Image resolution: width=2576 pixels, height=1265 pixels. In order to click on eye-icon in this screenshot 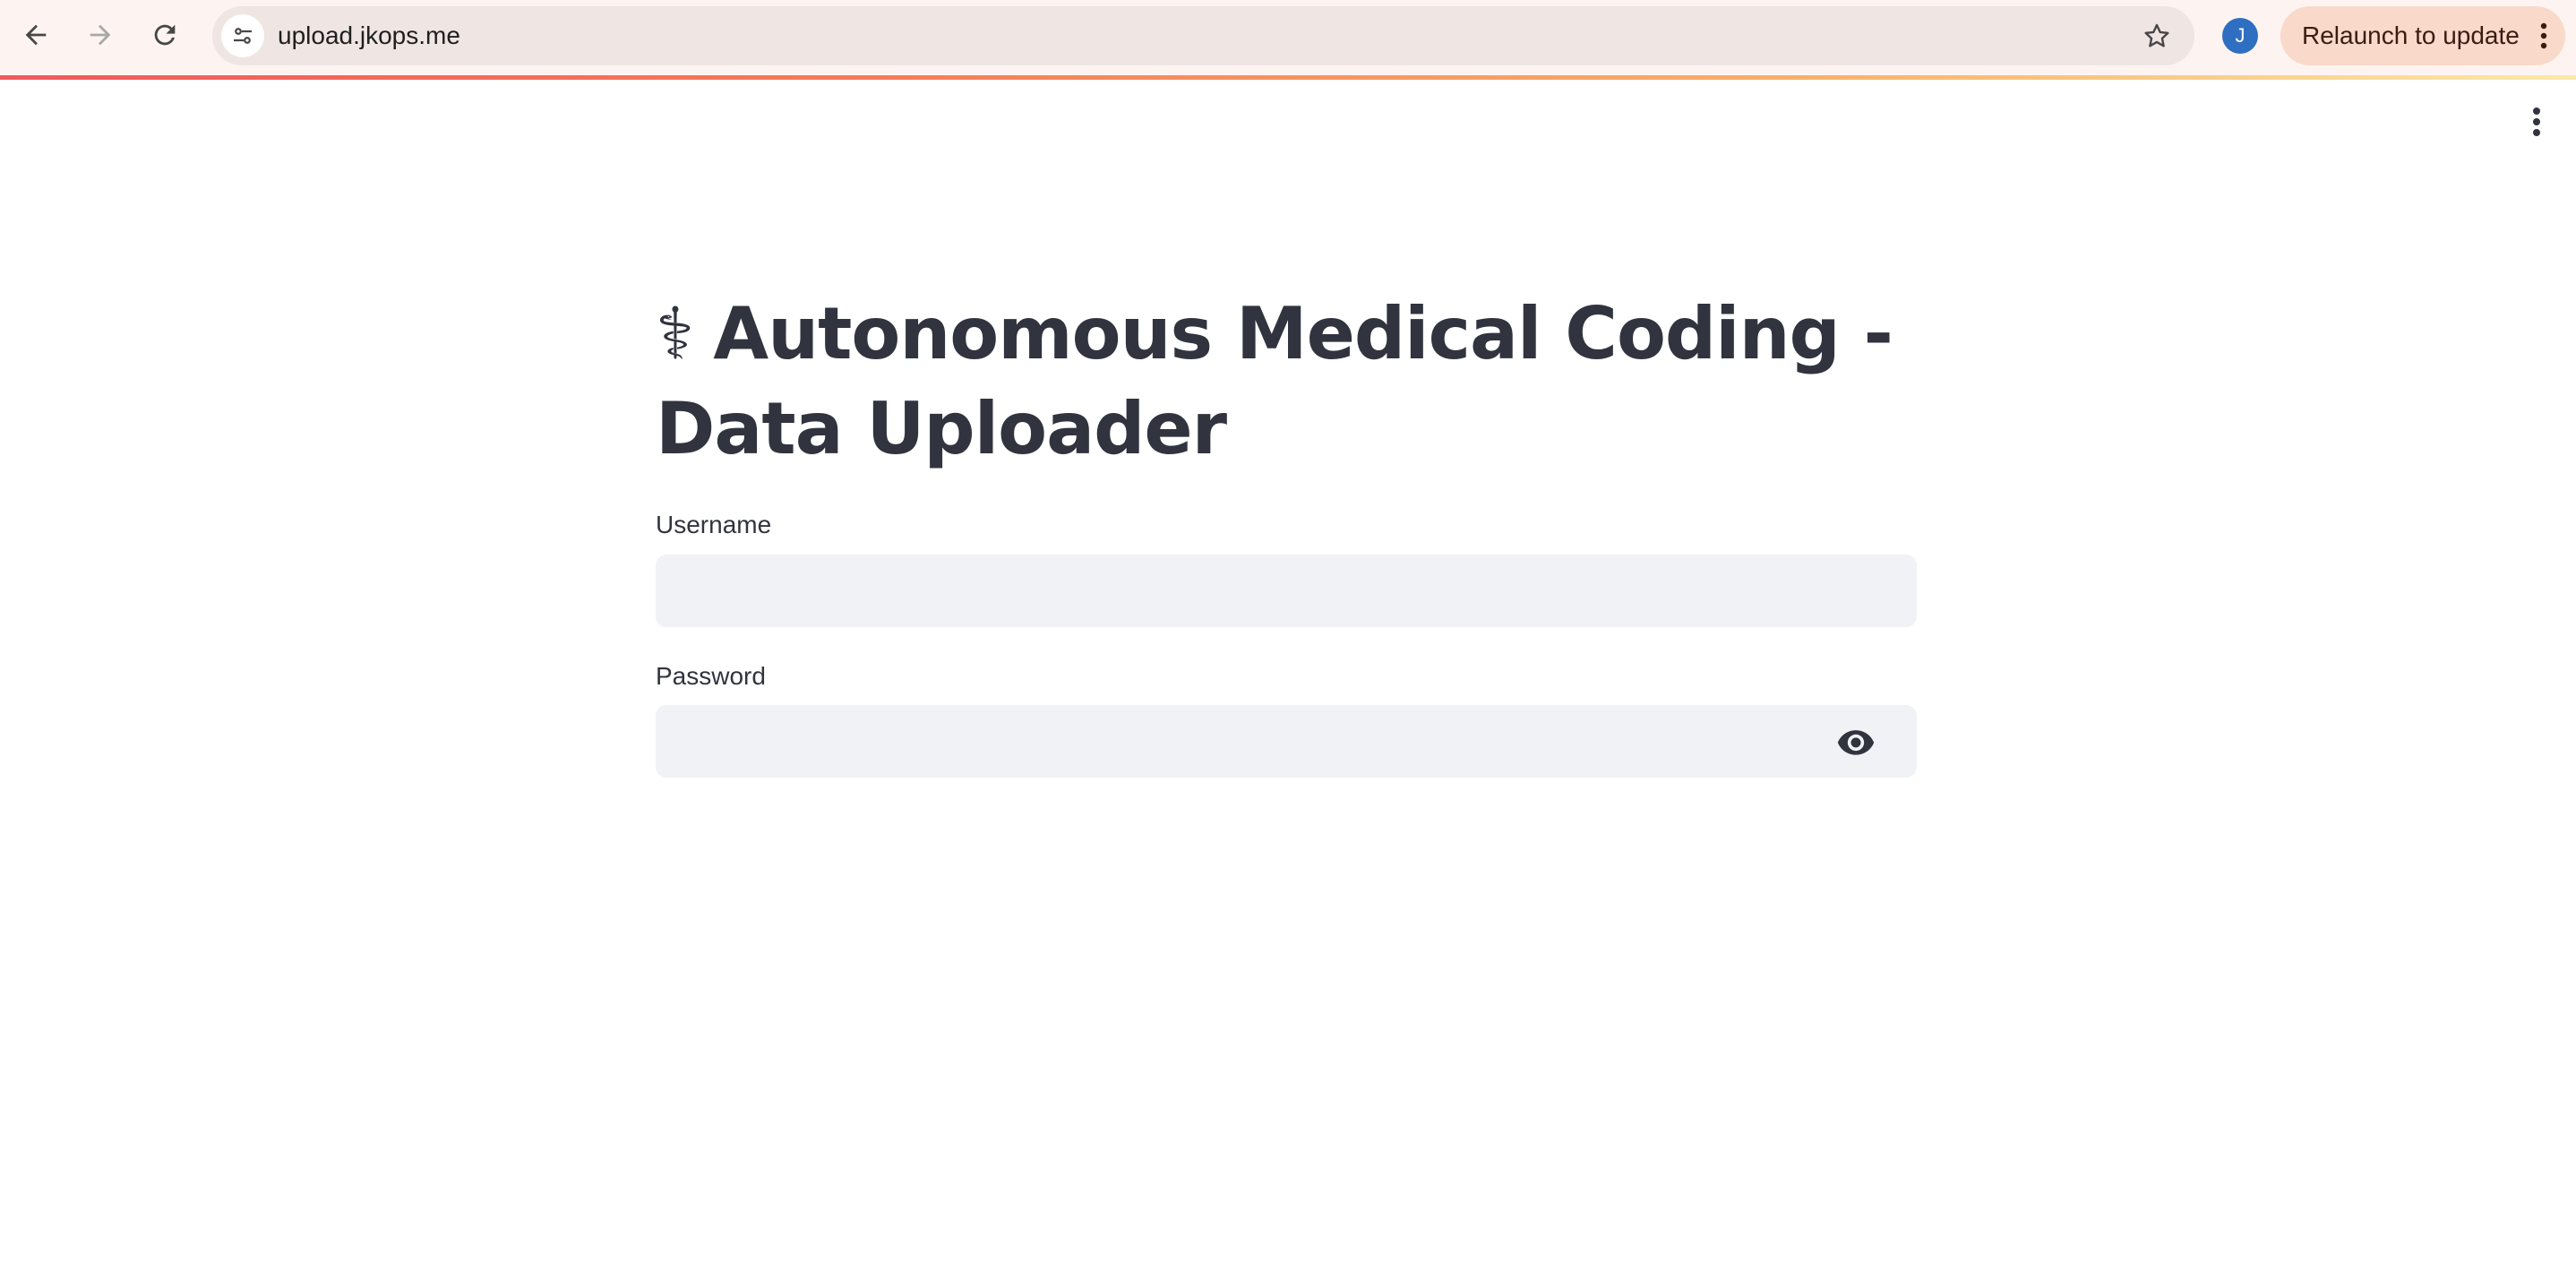, I will do `click(1856, 742)`.